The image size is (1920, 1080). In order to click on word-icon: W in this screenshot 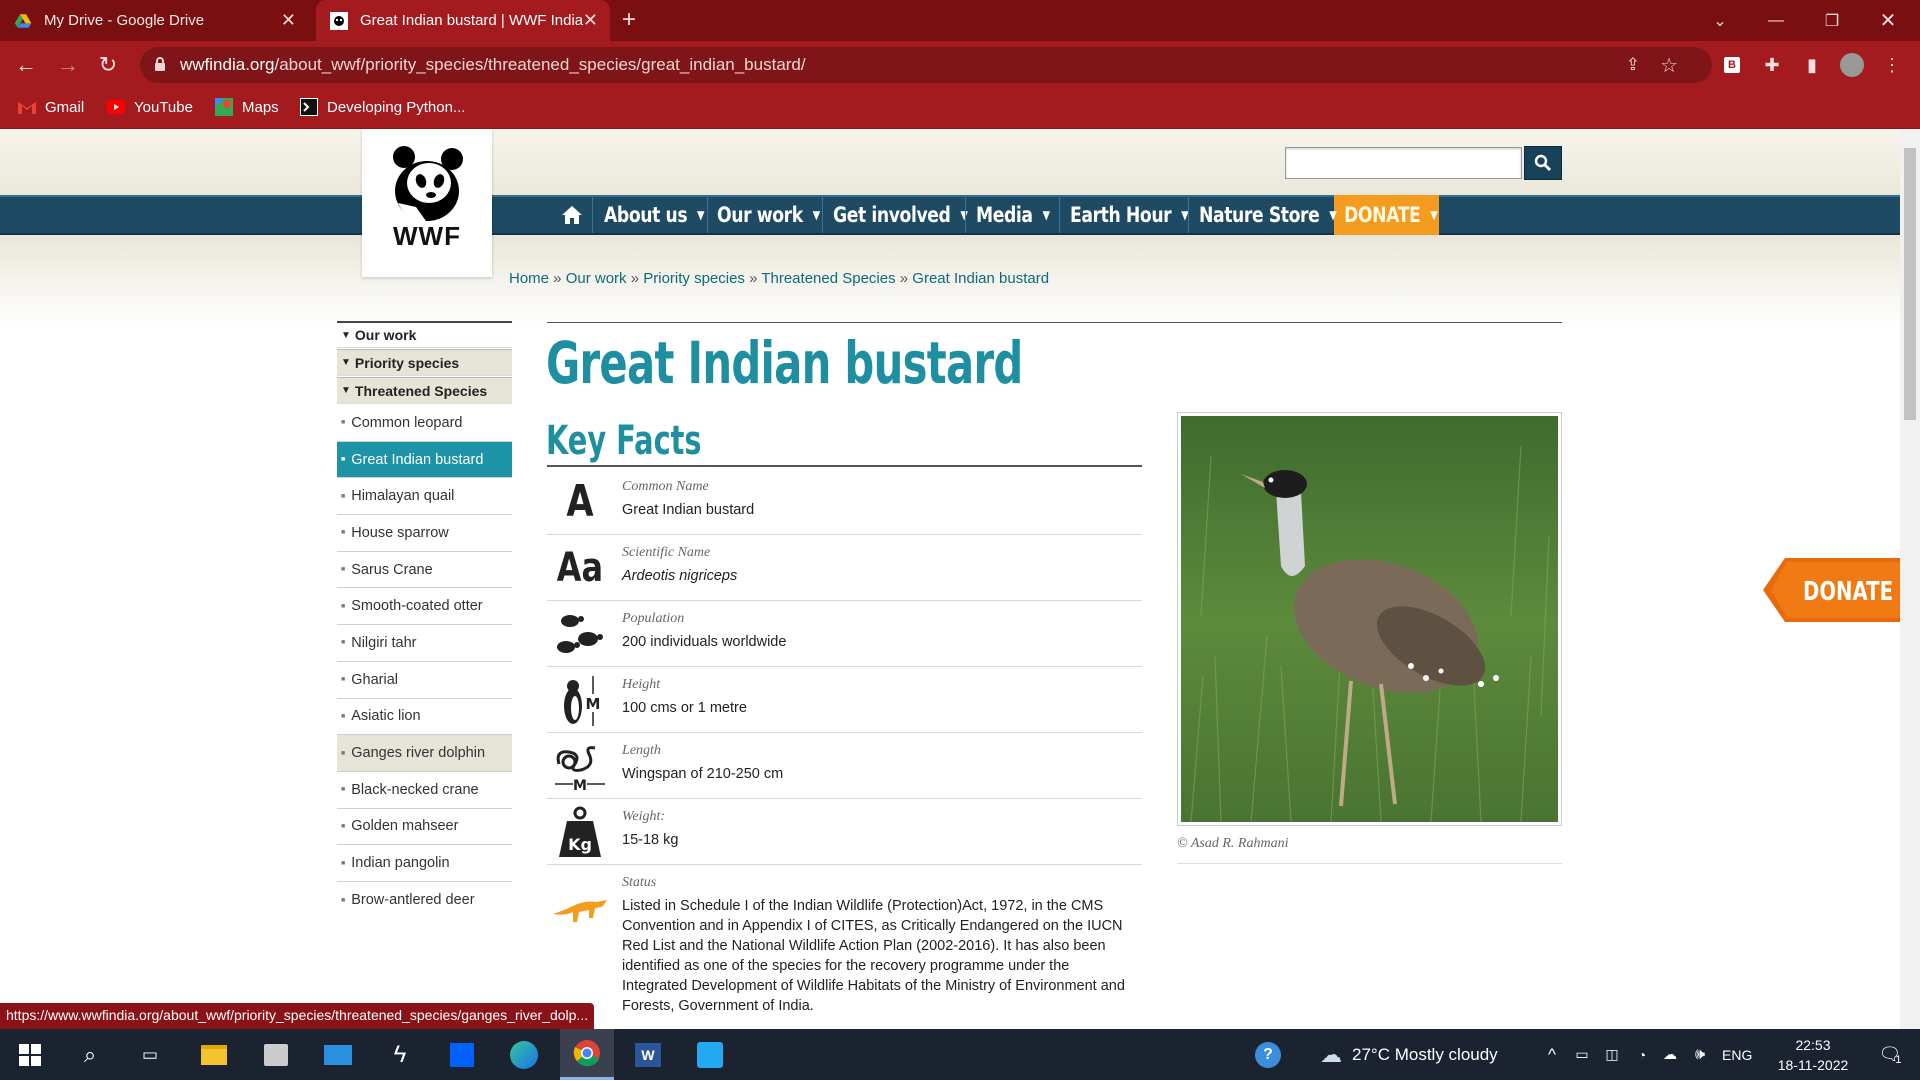, I will do `click(648, 1054)`.